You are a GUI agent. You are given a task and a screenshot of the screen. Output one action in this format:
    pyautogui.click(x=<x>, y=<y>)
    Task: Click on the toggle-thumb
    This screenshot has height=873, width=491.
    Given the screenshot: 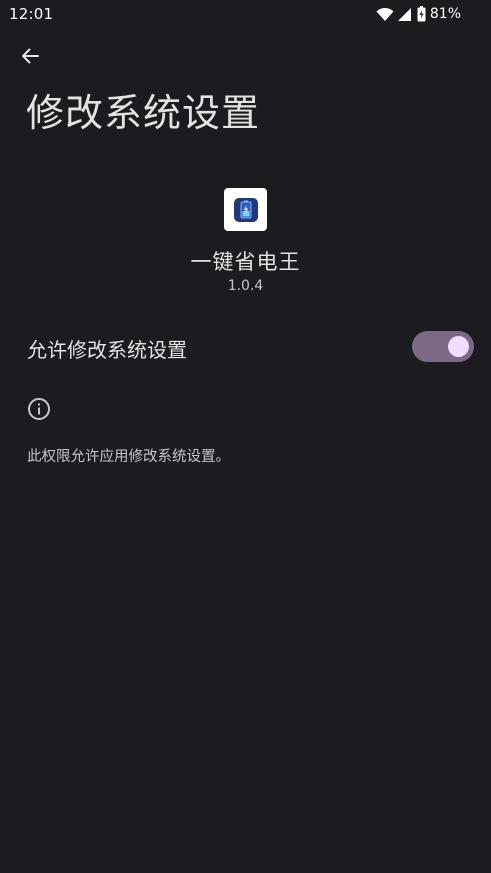 What is the action you would take?
    pyautogui.click(x=458, y=346)
    